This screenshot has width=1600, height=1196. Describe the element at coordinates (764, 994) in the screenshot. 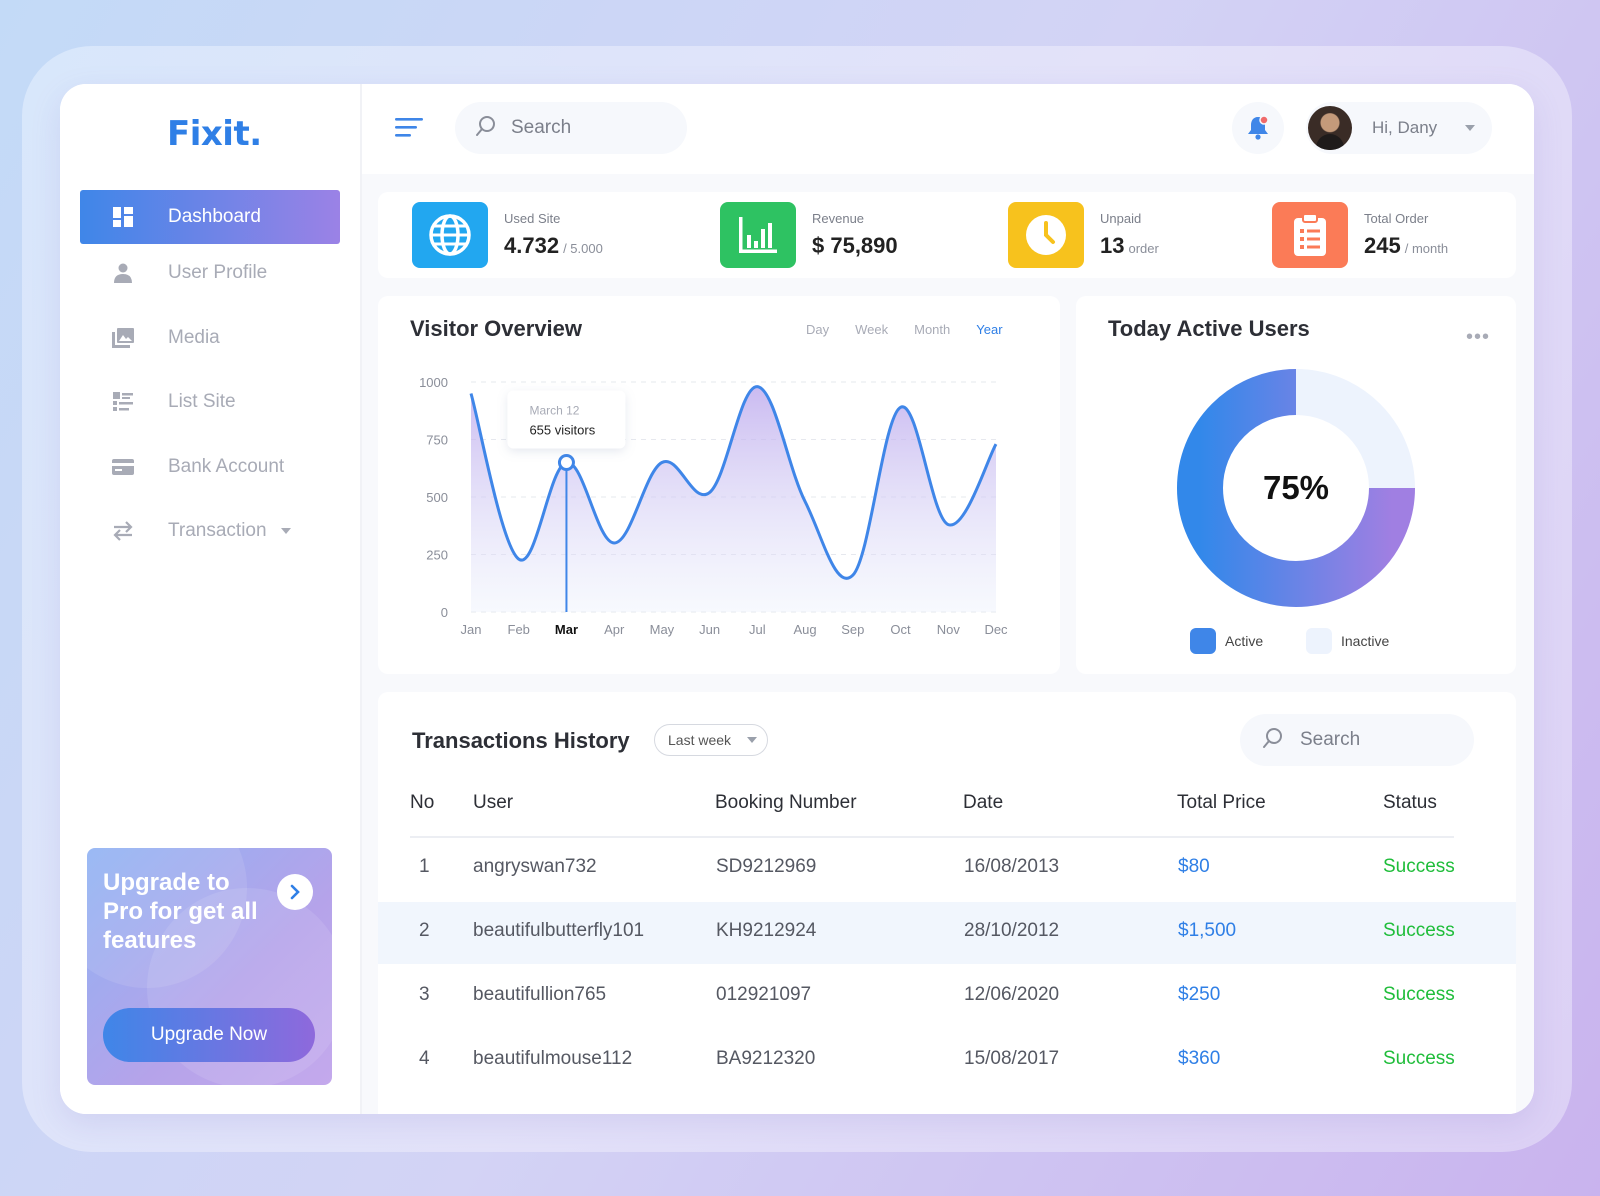

I see `cell-booking: 012921097` at that location.